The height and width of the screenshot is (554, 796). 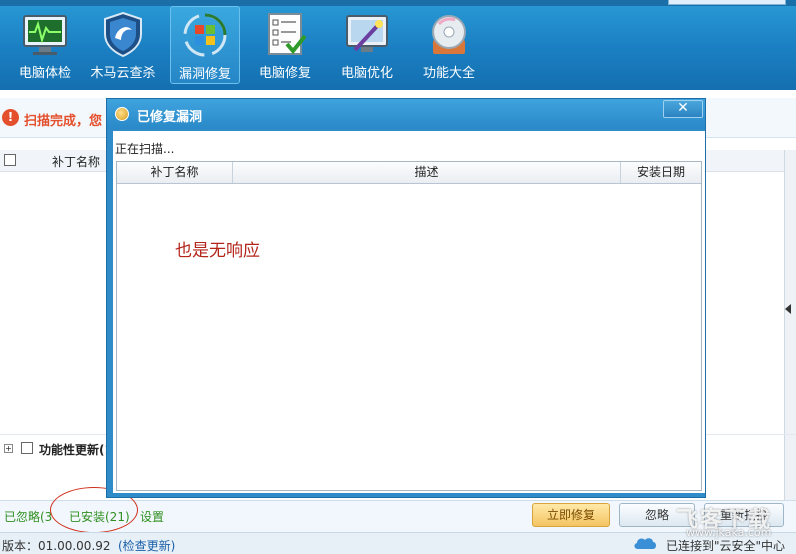 What do you see at coordinates (367, 33) in the screenshot?
I see `magic-wand-screen-icon` at bounding box center [367, 33].